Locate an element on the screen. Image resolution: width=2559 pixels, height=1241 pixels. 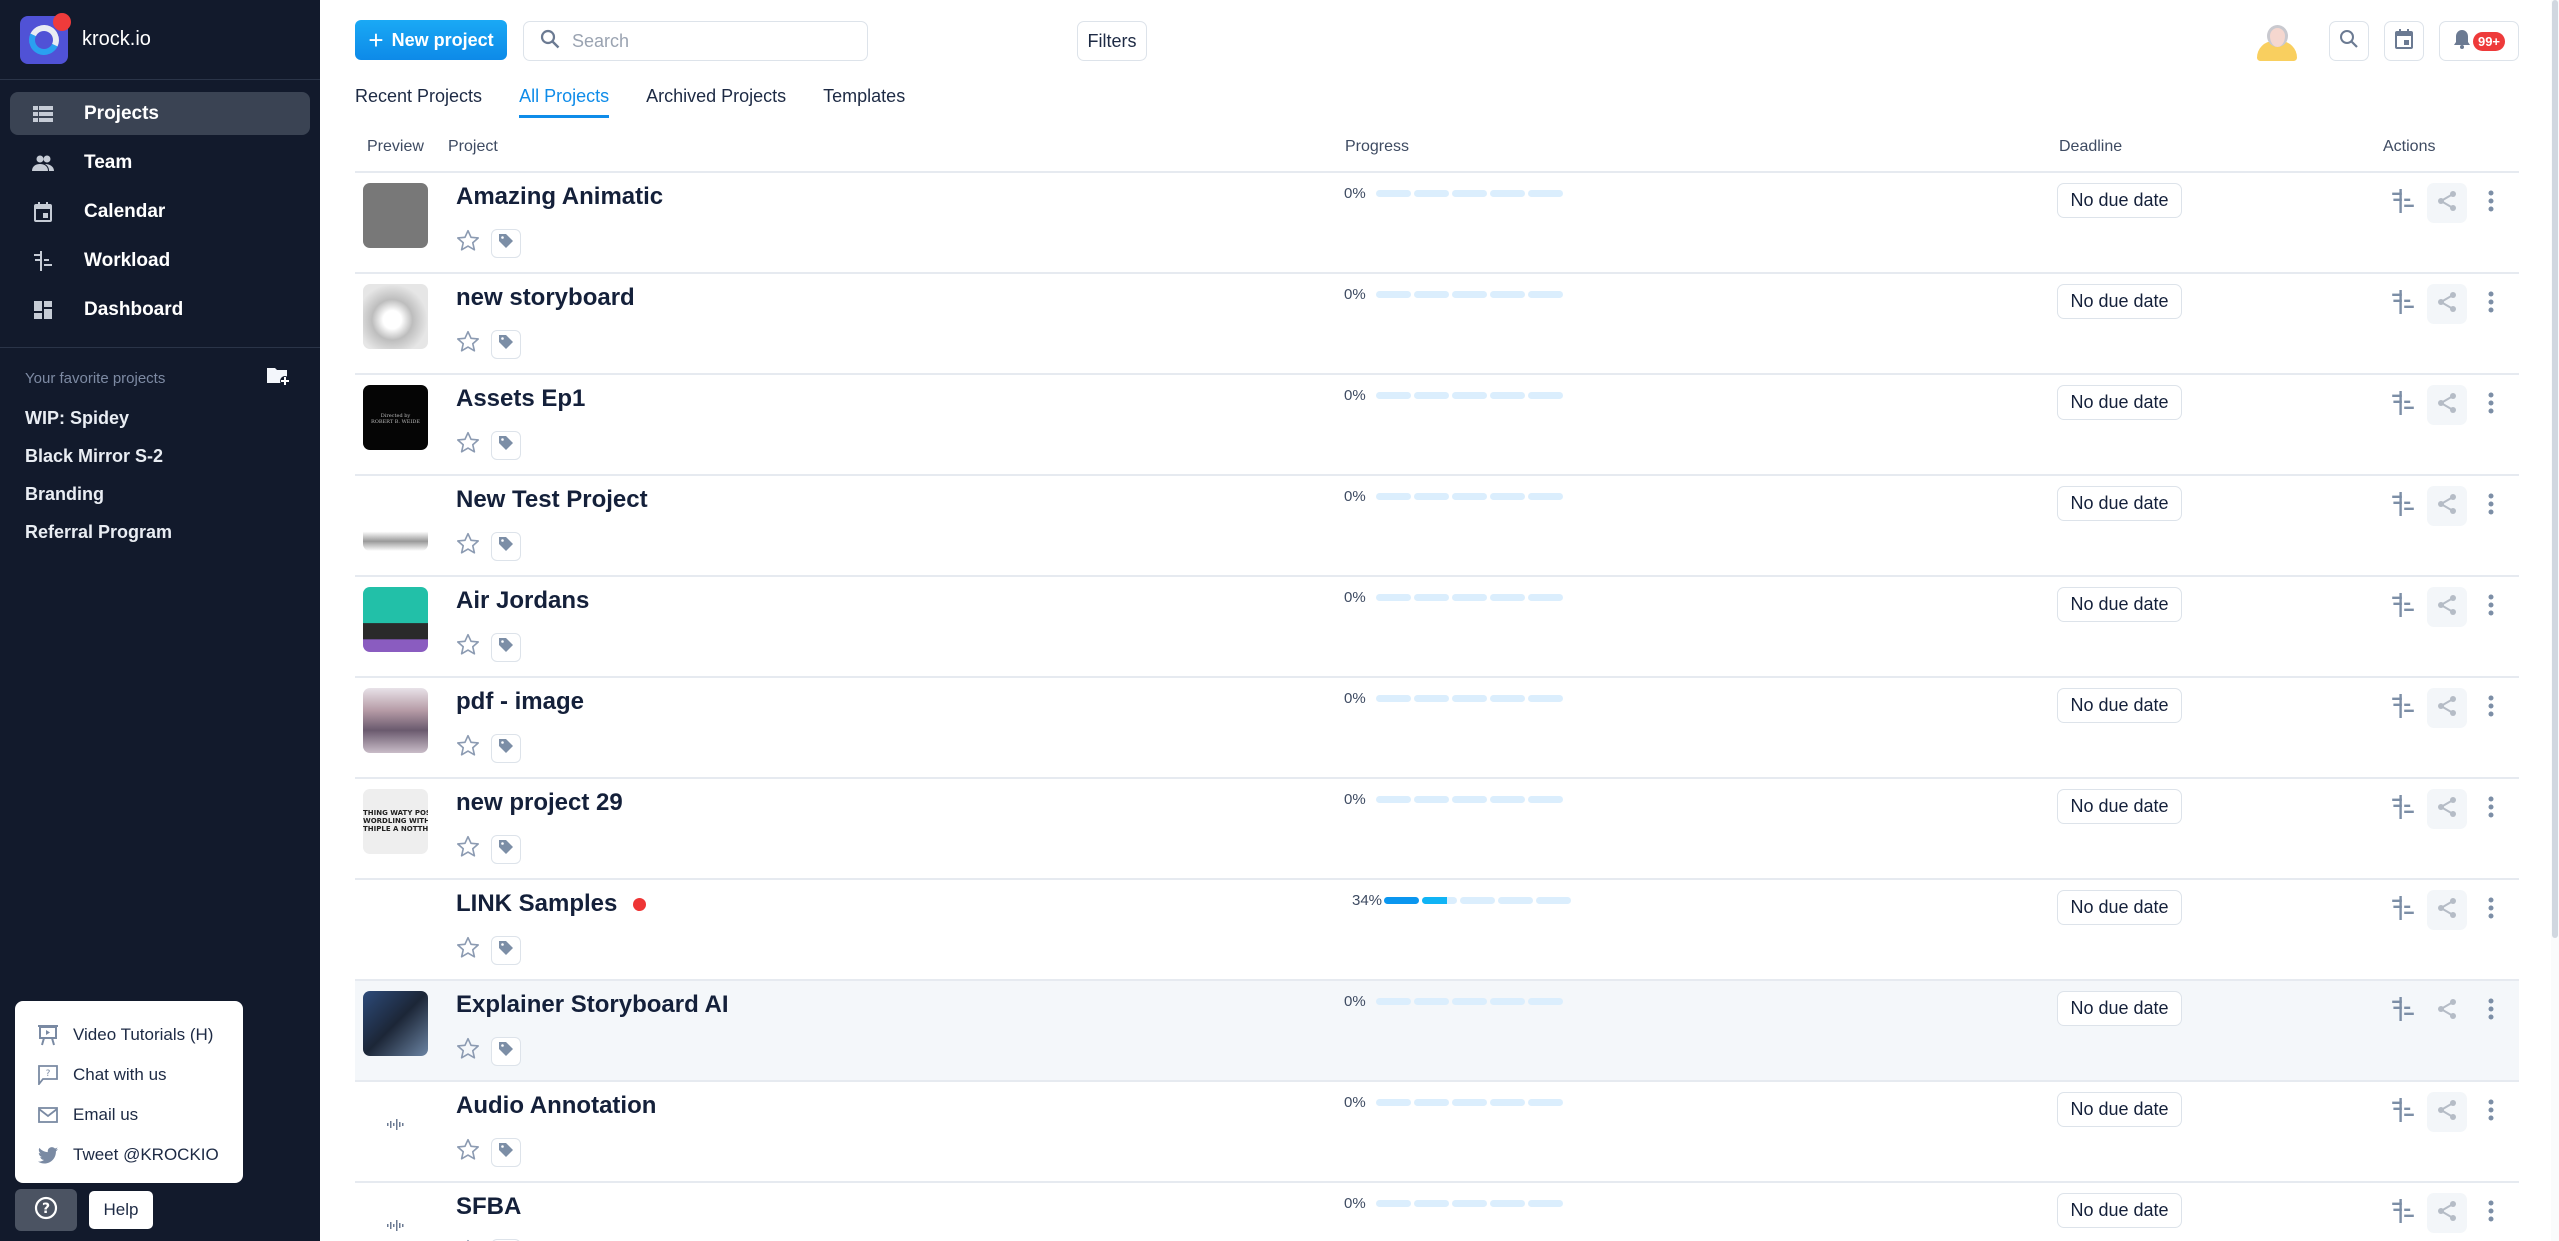
project-name-wrap: Assets Ep1 is located at coordinates (520, 399).